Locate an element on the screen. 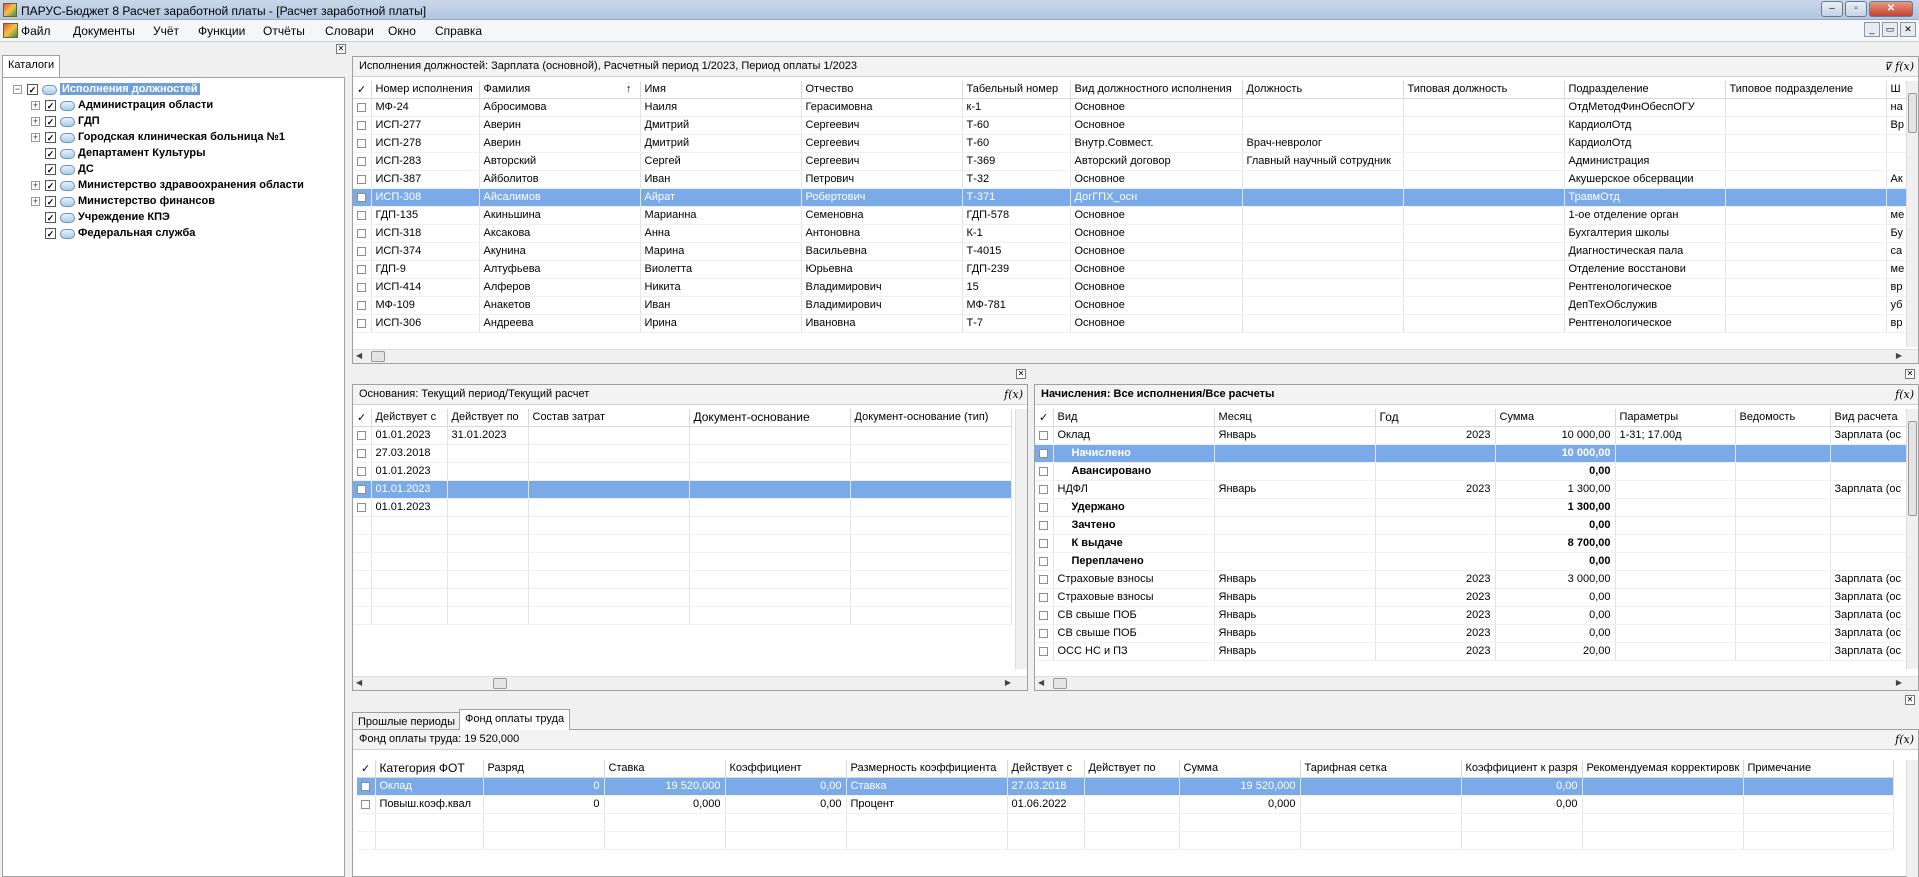 The height and width of the screenshot is (877, 1919). maximize-button: ▫ is located at coordinates (1856, 9).